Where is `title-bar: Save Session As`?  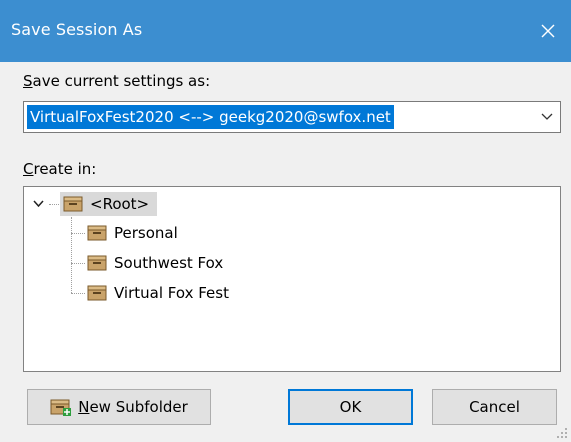 title-bar: Save Session As is located at coordinates (285, 31).